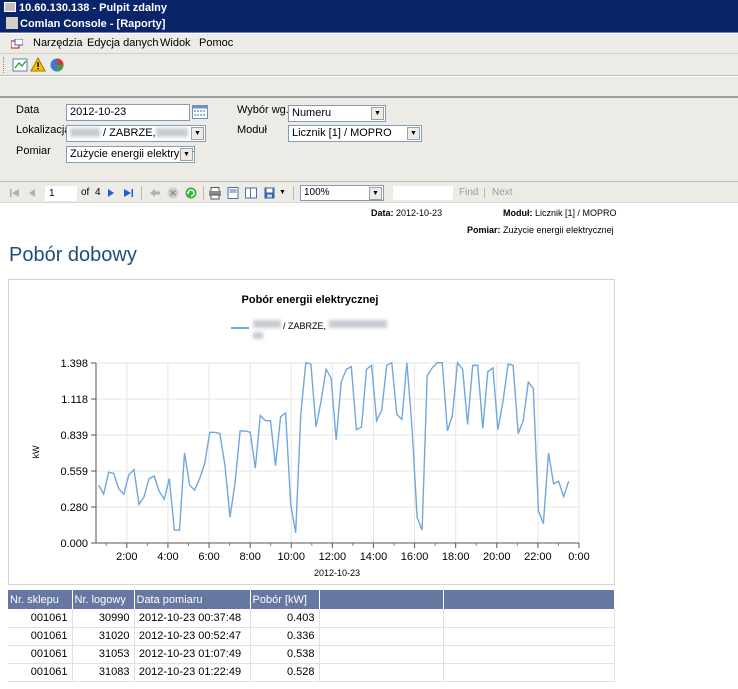 Image resolution: width=738 pixels, height=689 pixels. Describe the element at coordinates (415, 557) in the screenshot. I see `x-tick-label: 16:00` at that location.